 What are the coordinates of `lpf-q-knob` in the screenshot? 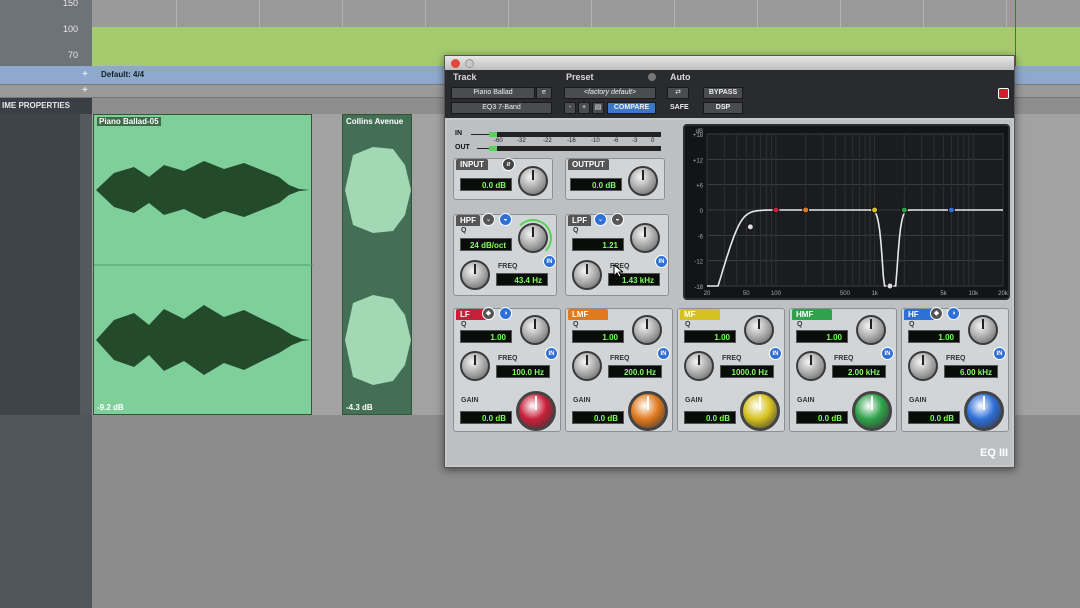 It's located at (645, 238).